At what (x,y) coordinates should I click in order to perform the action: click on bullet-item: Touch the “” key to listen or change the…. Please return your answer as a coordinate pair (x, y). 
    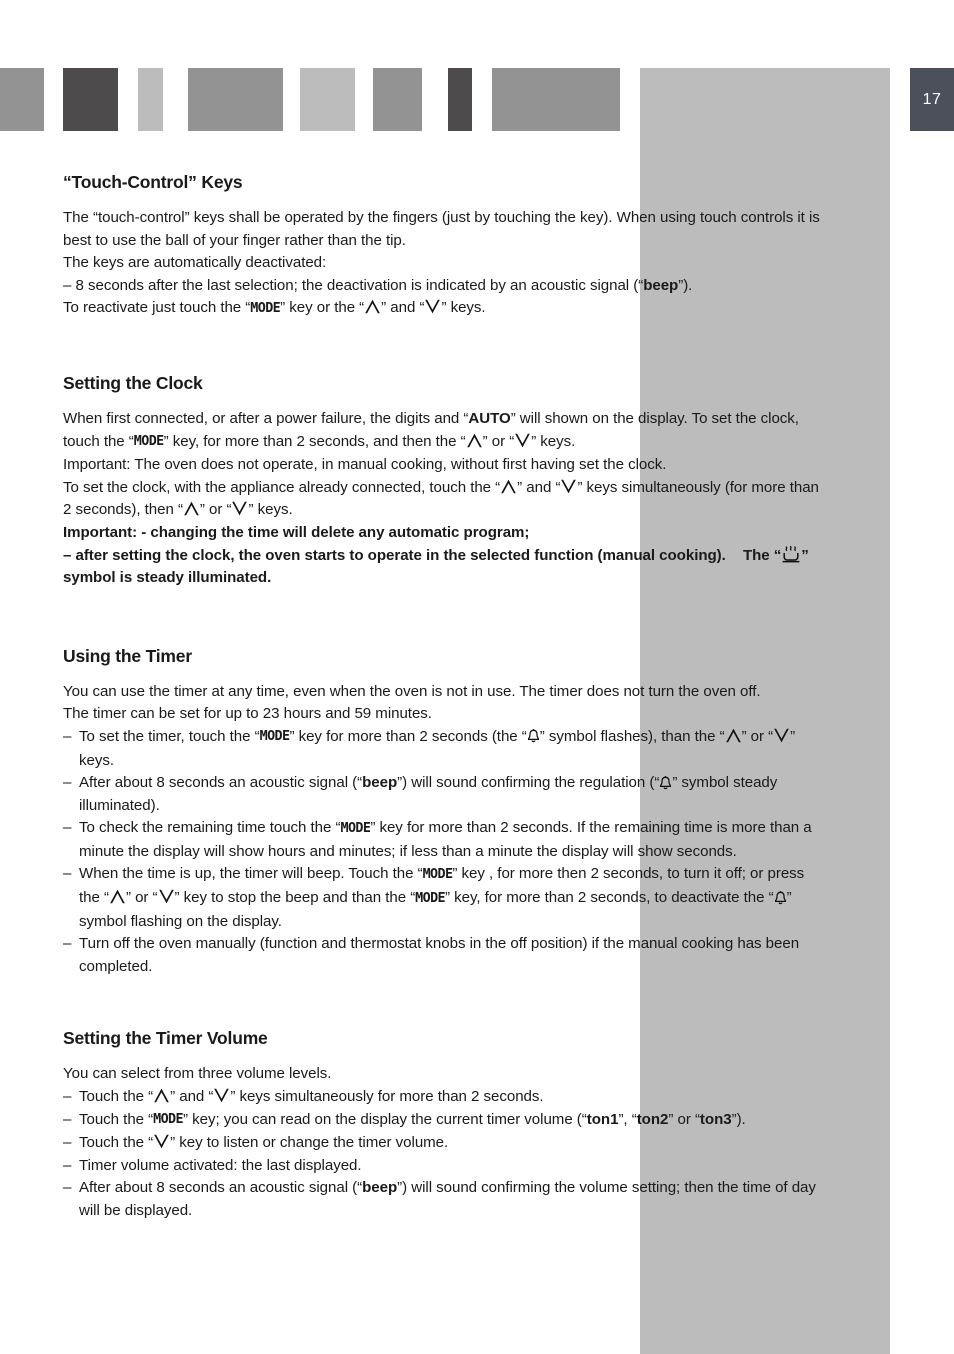
    Looking at the image, I should click on (444, 1143).